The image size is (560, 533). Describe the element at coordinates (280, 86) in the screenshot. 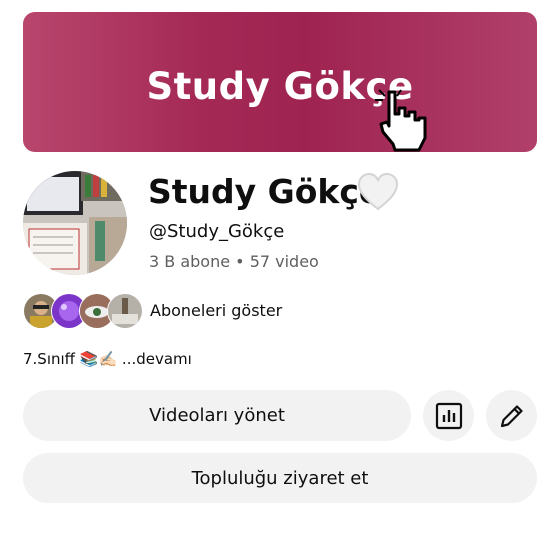

I see `banner-title: Study Gökçe` at that location.